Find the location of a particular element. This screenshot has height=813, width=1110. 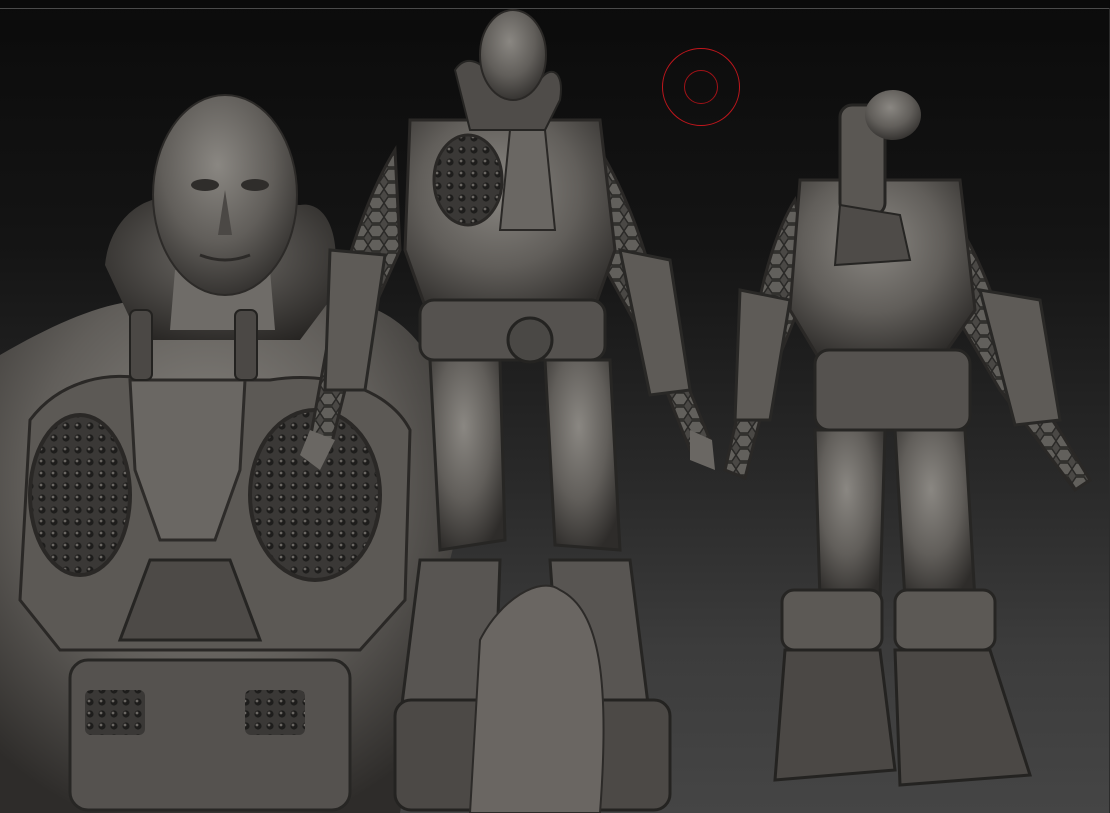

focal-shift-inner-ring is located at coordinates (701, 87).